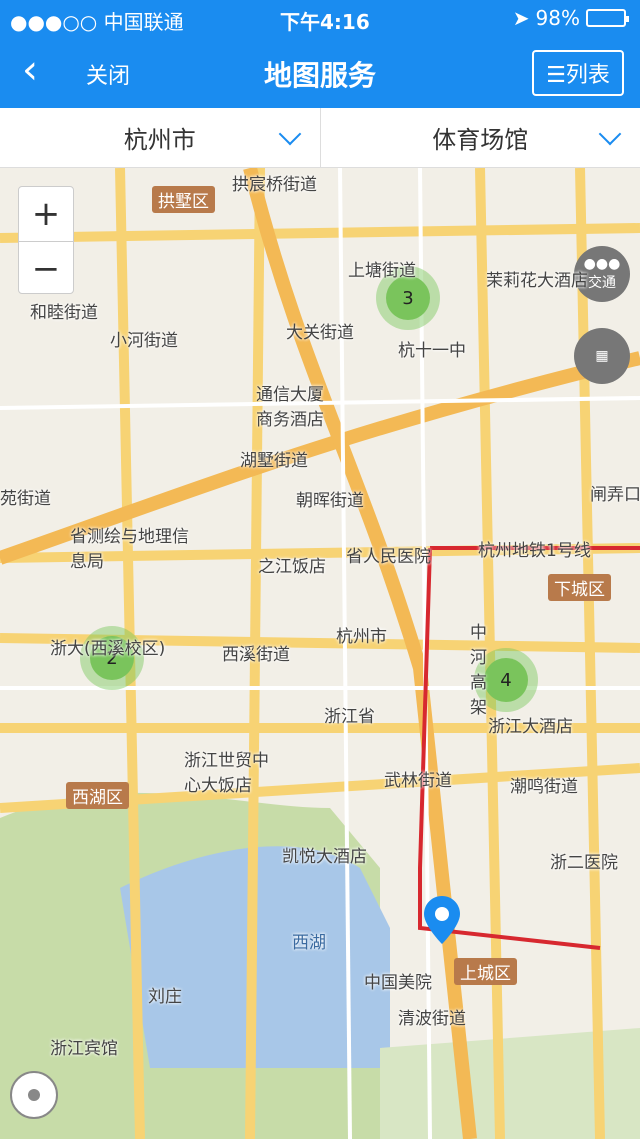 The width and height of the screenshot is (640, 1139). I want to click on list-view-button: ☰列表, so click(578, 73).